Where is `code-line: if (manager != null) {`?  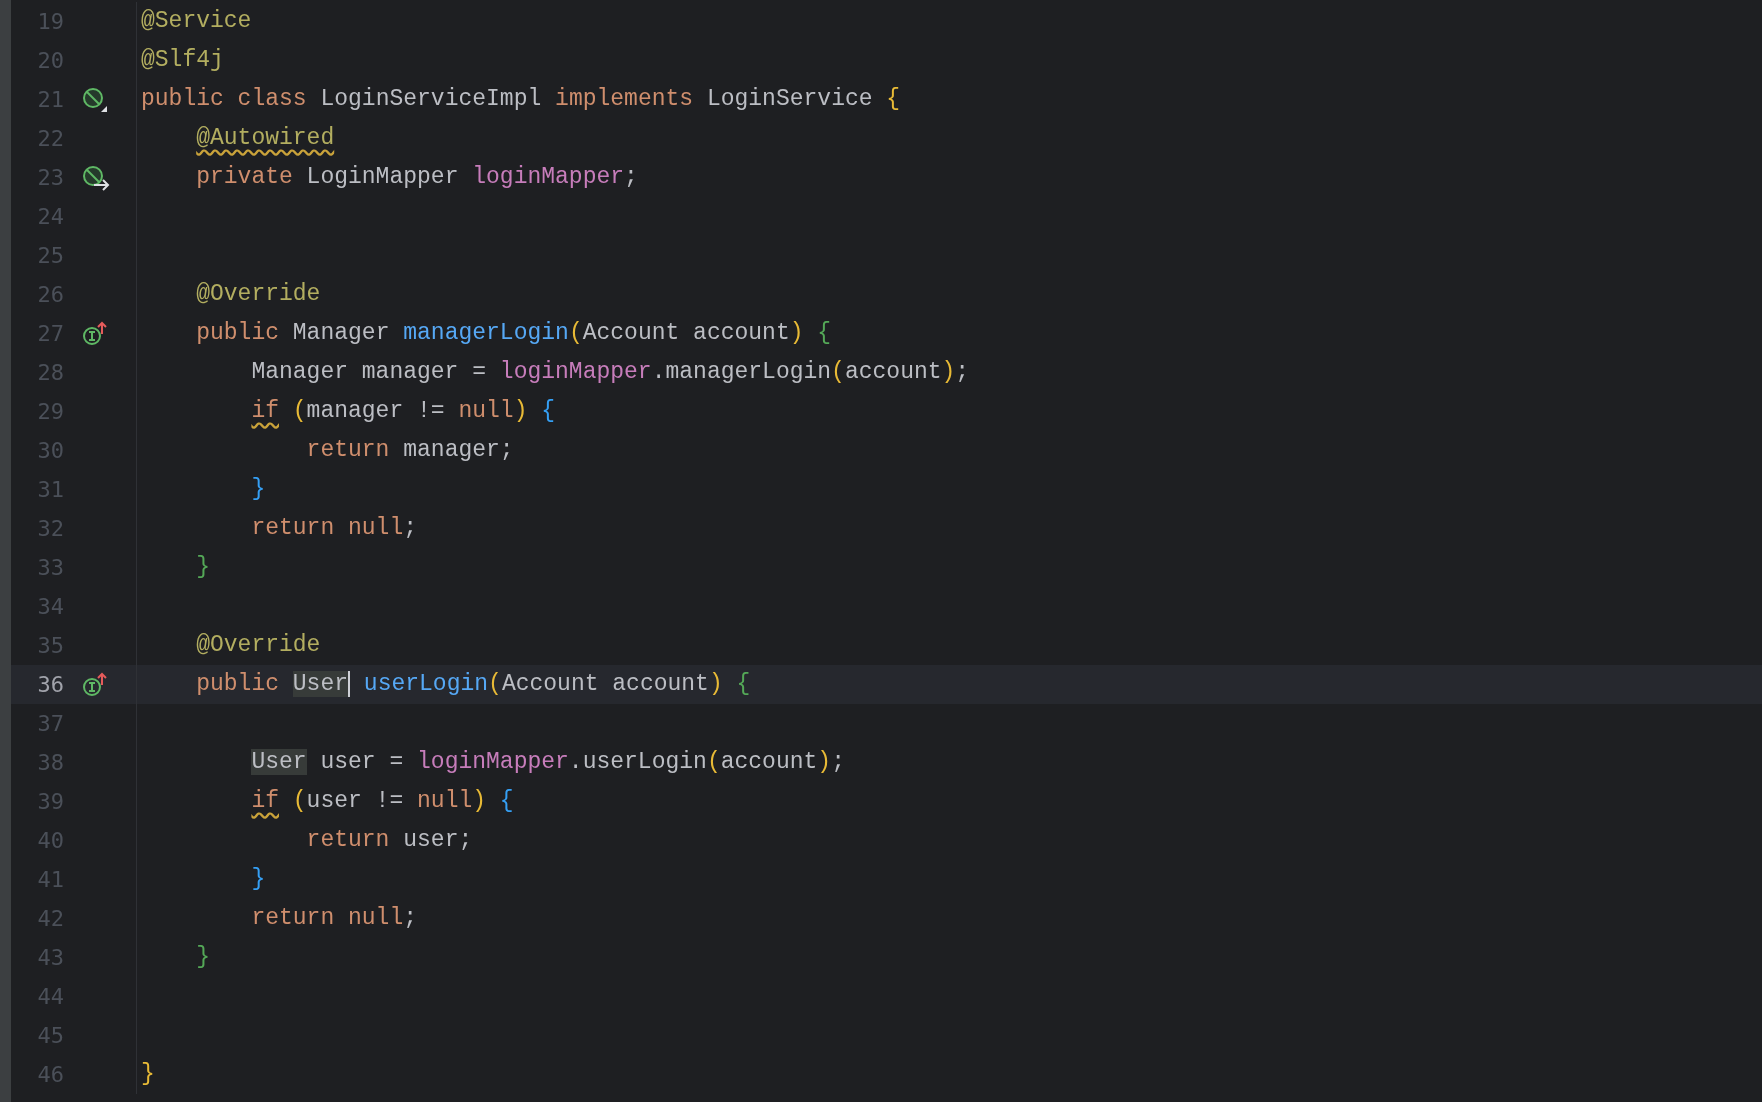
code-line: if (manager != null) { is located at coordinates (403, 411).